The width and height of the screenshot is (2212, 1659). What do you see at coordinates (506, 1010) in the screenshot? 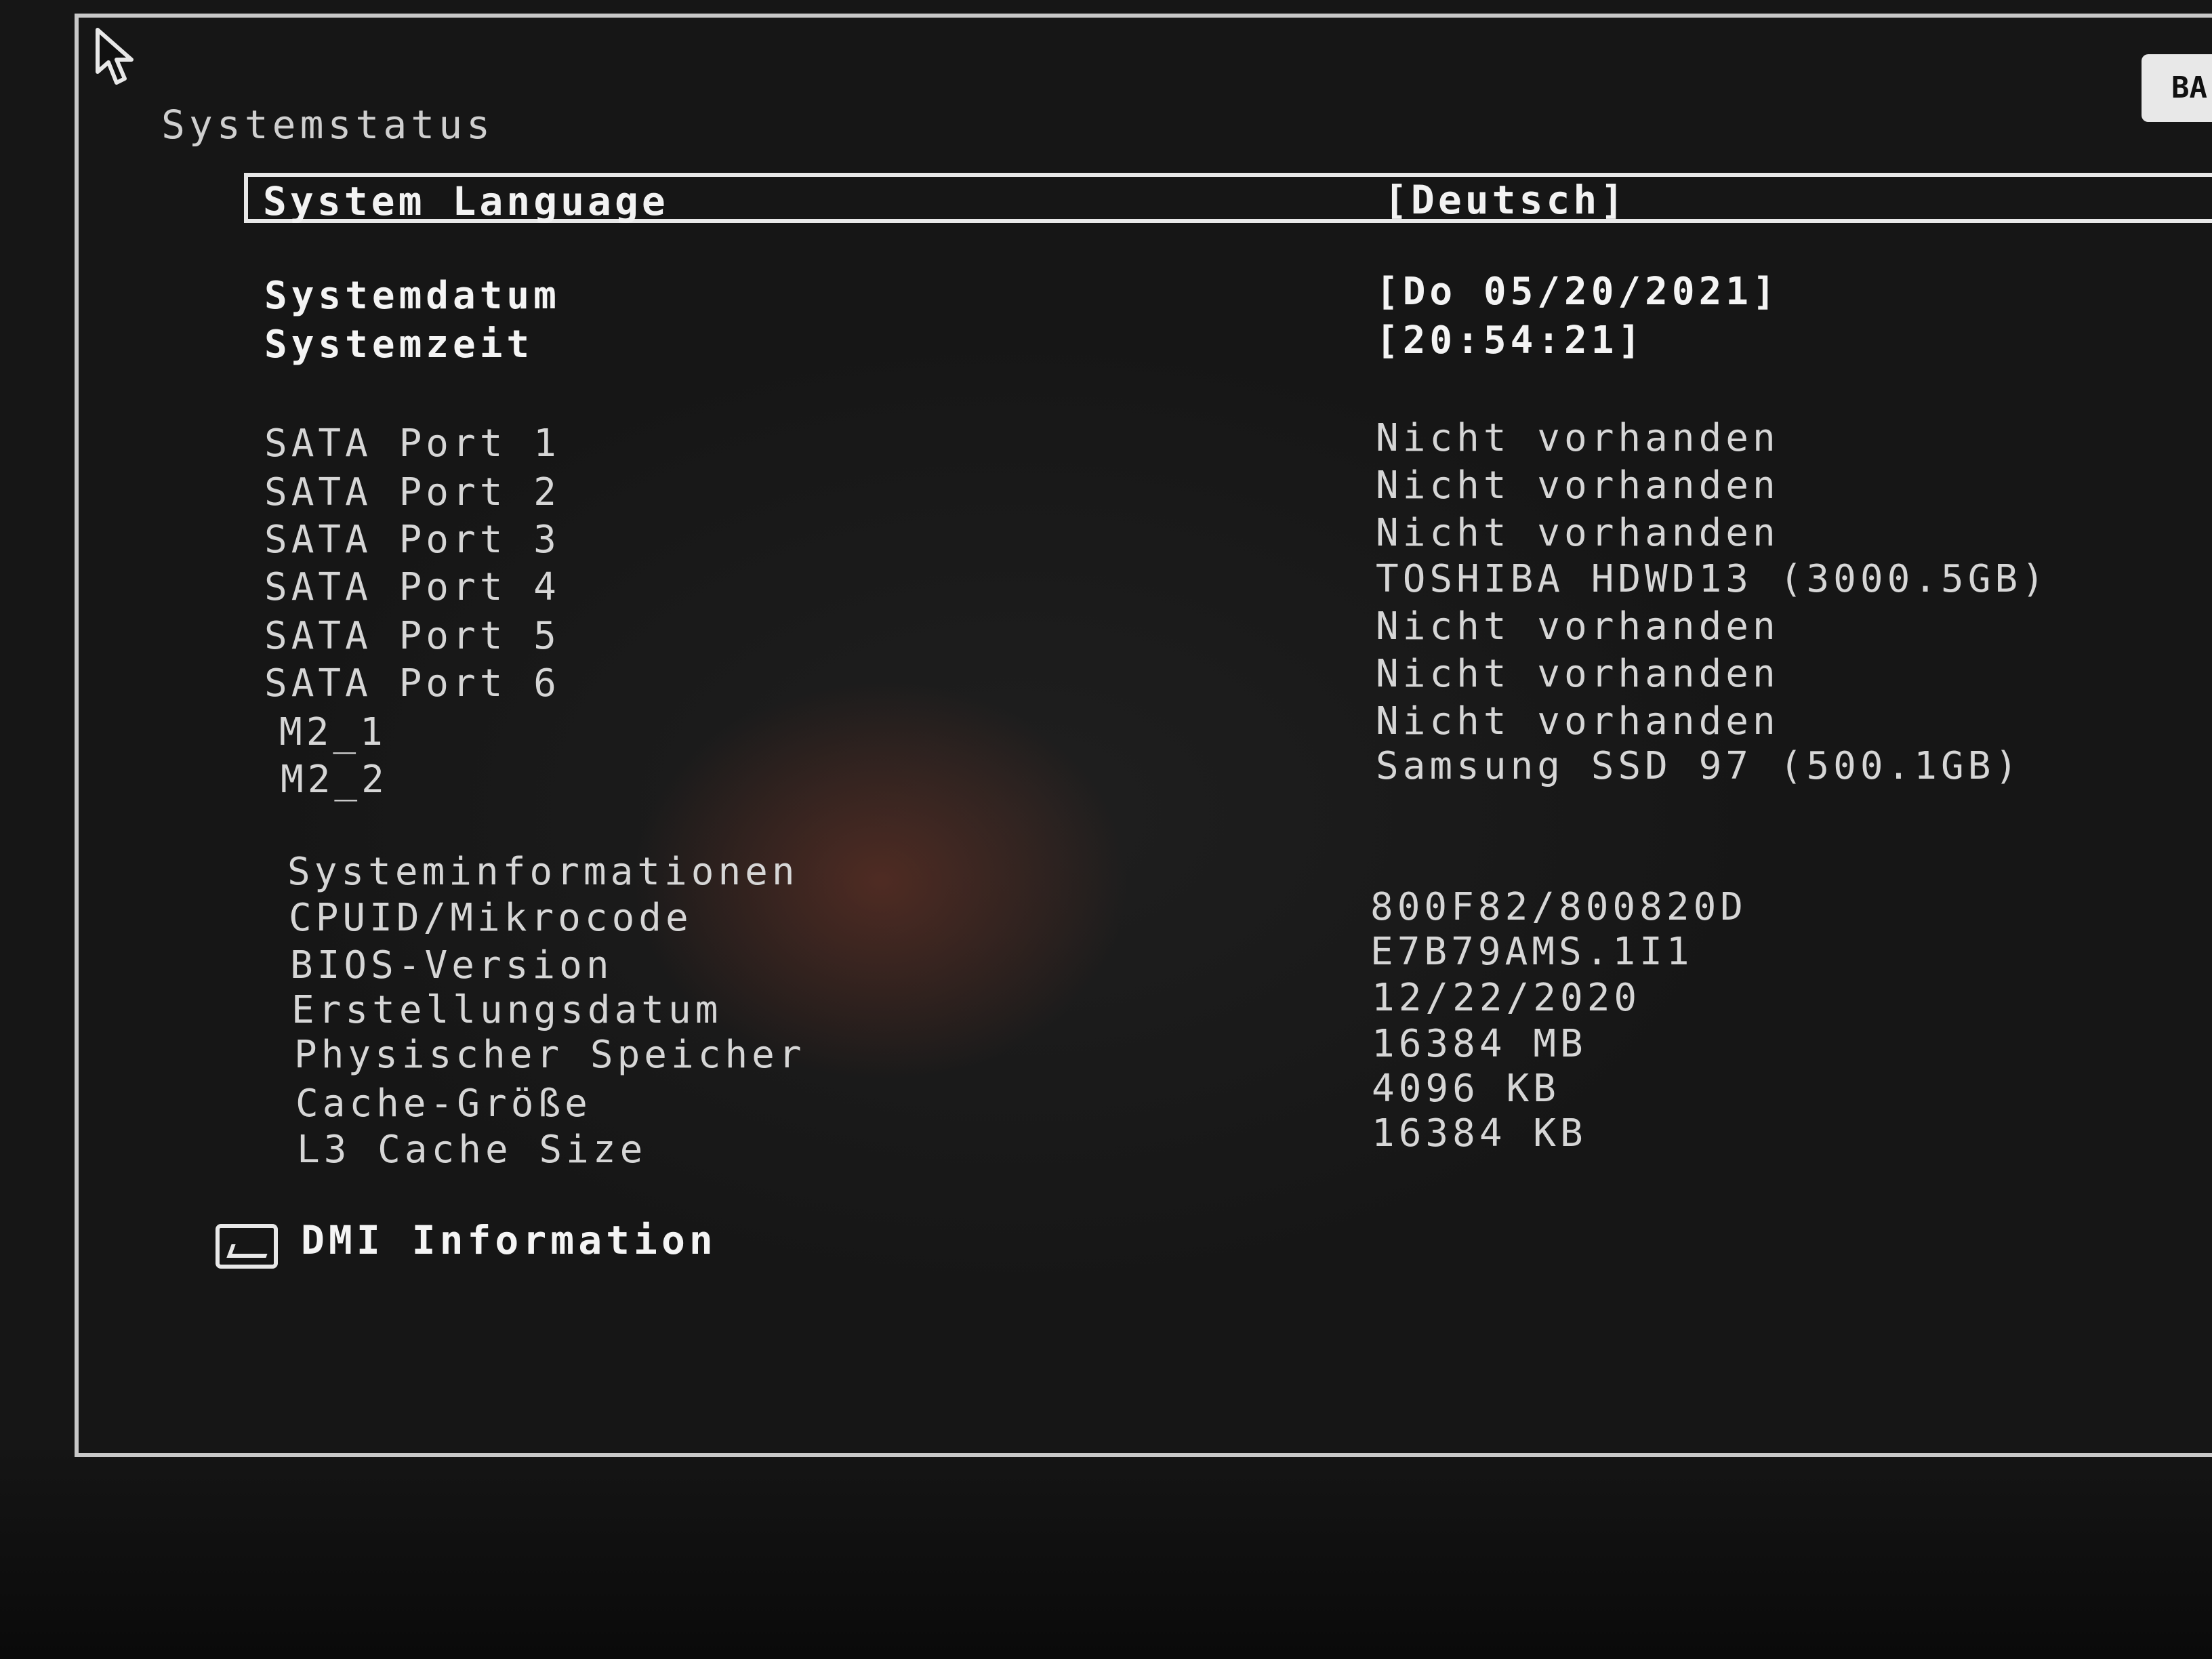
I see `sysinfo-label-build-date: Erstellungsdatum` at bounding box center [506, 1010].